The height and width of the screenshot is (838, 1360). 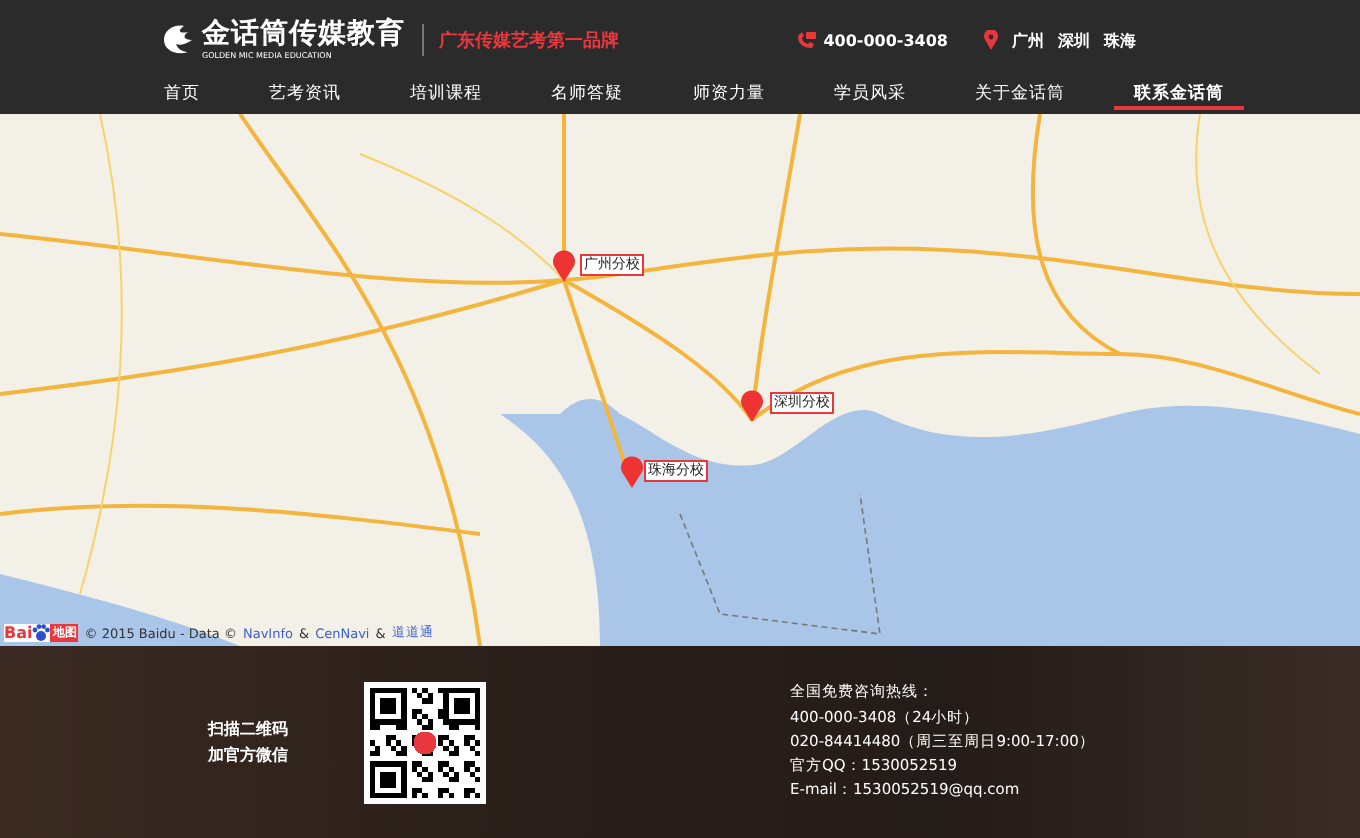 I want to click on qr-caption: 加官方微信, so click(x=248, y=756).